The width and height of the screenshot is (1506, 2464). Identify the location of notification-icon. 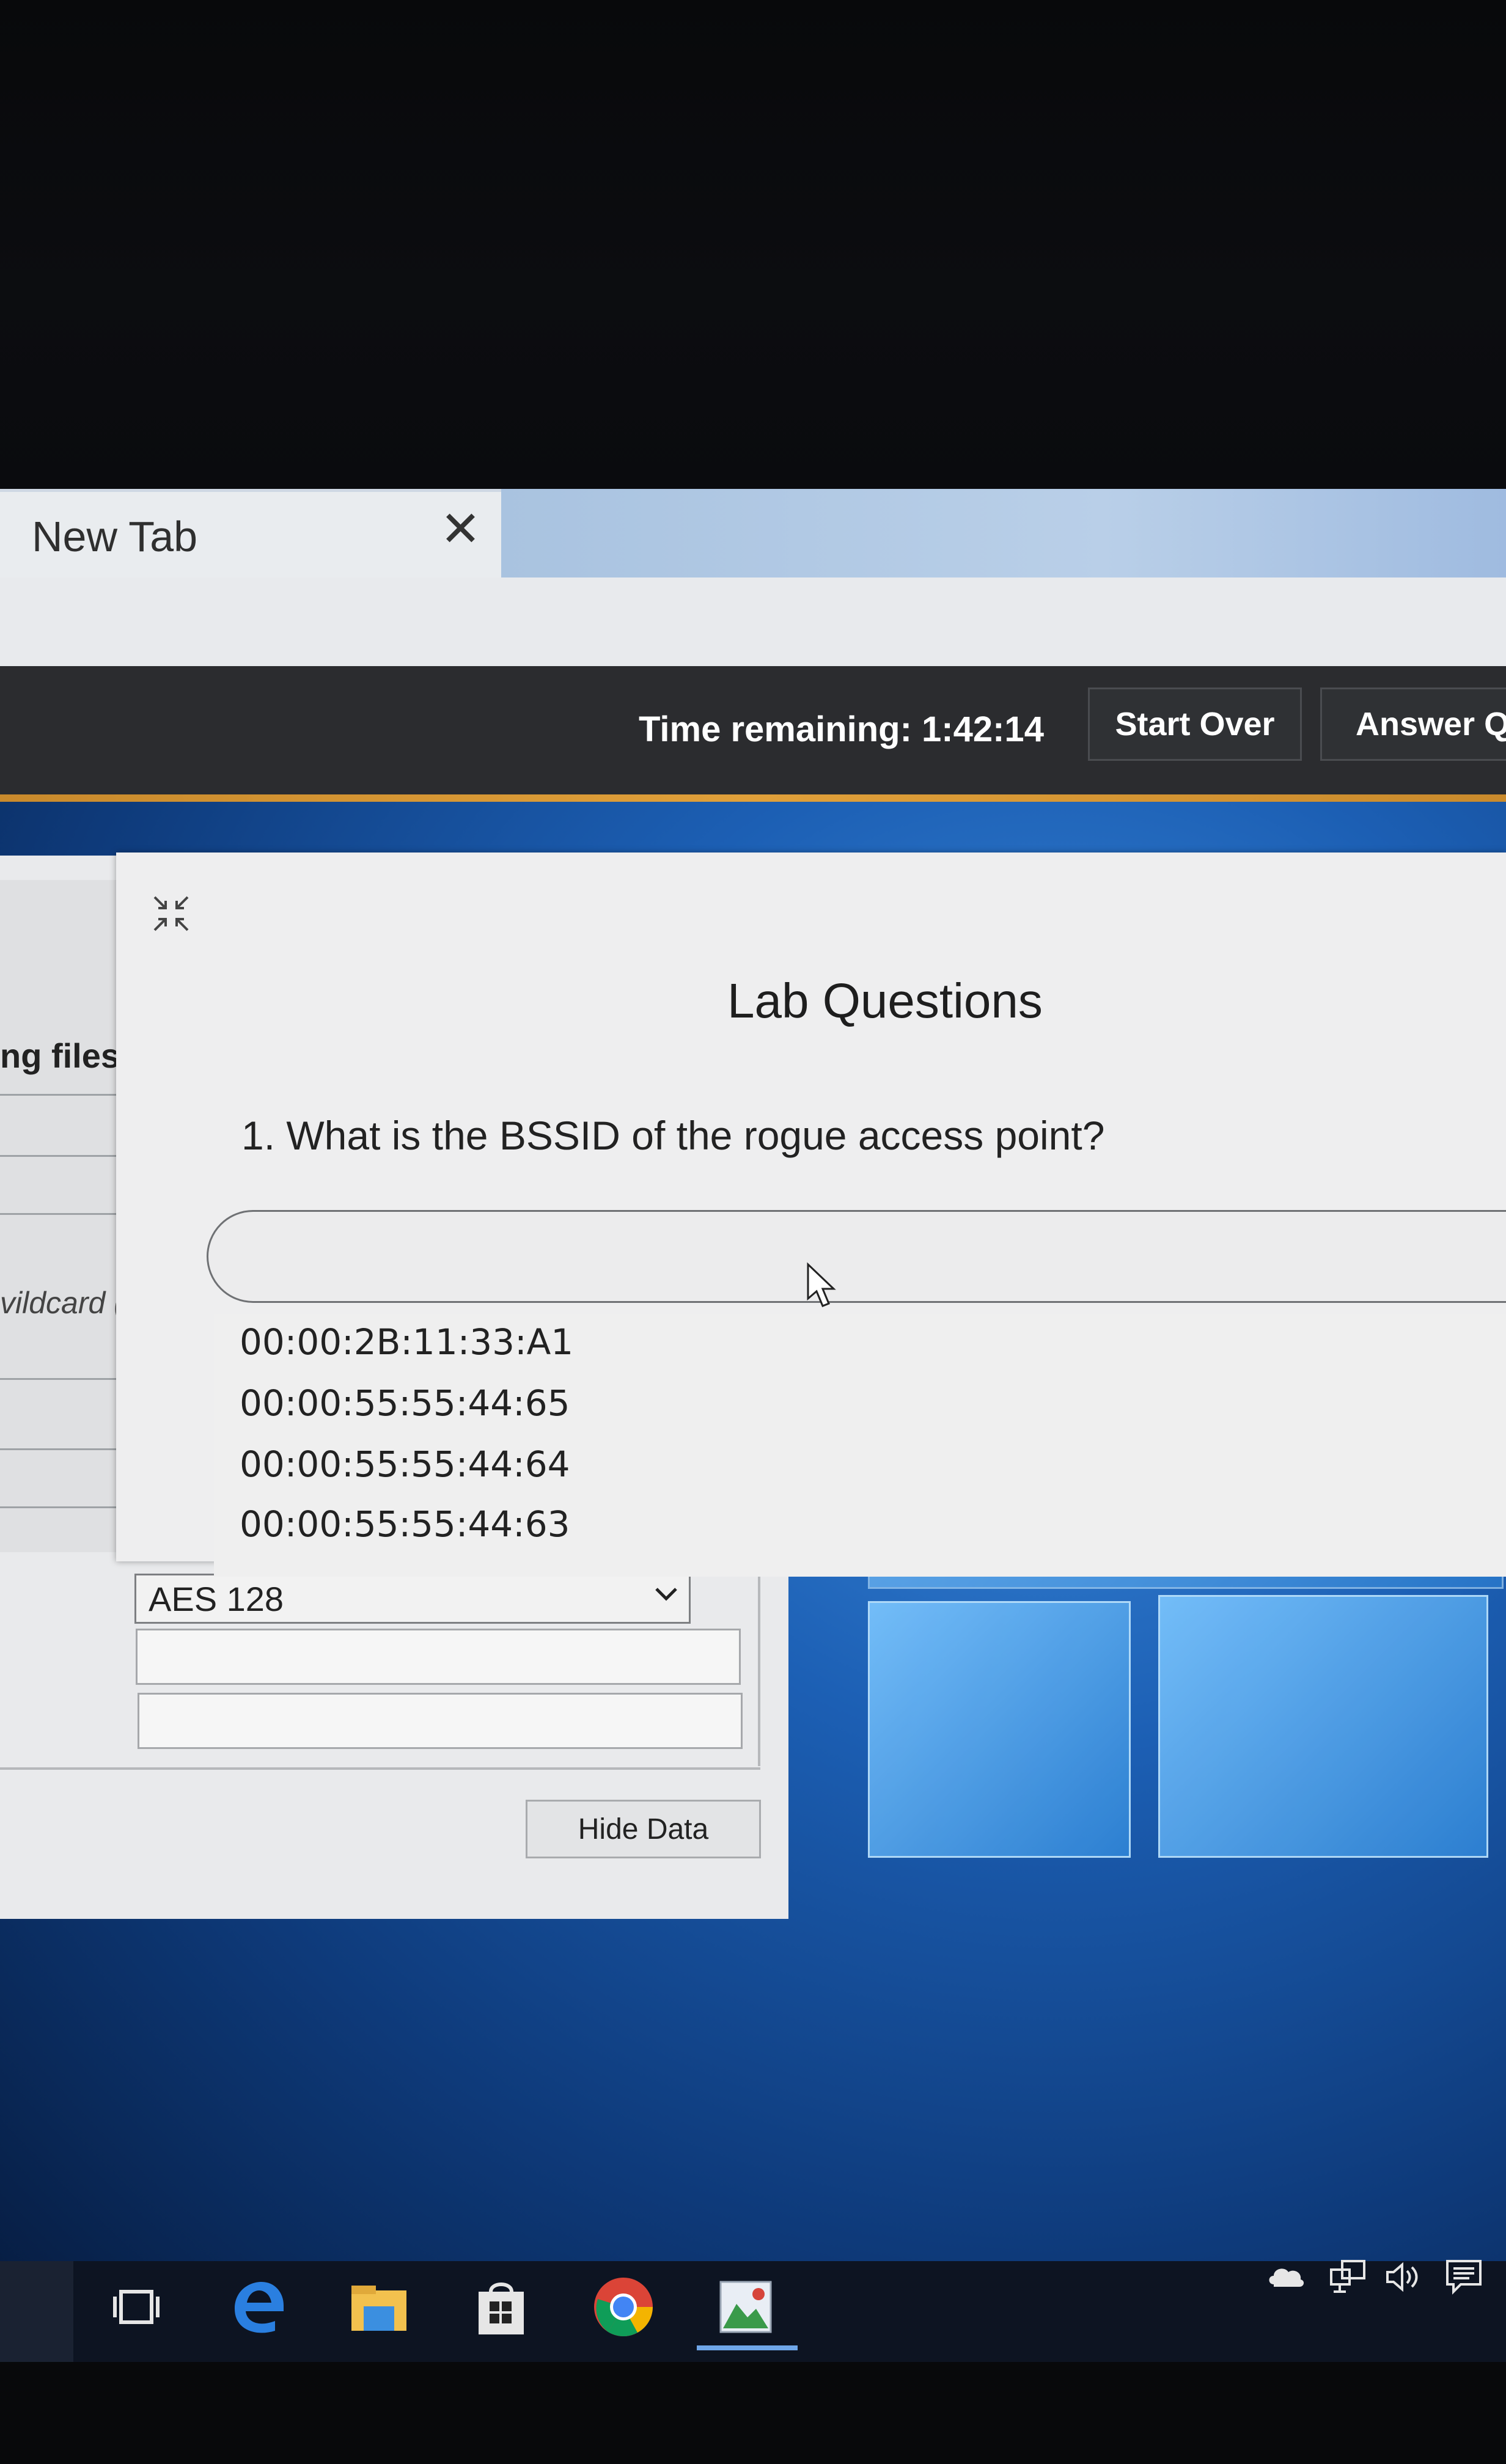
(1464, 2277).